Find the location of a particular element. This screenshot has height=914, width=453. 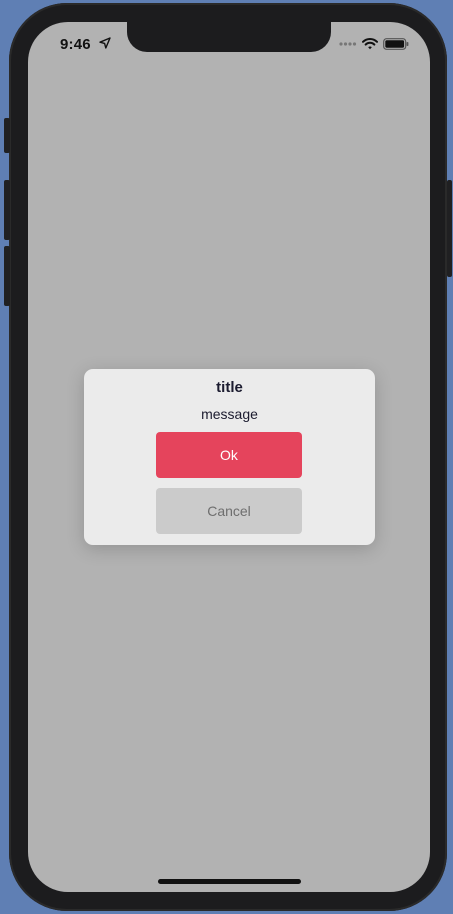

alert-dialog: title message Ok Cancel is located at coordinates (229, 457).